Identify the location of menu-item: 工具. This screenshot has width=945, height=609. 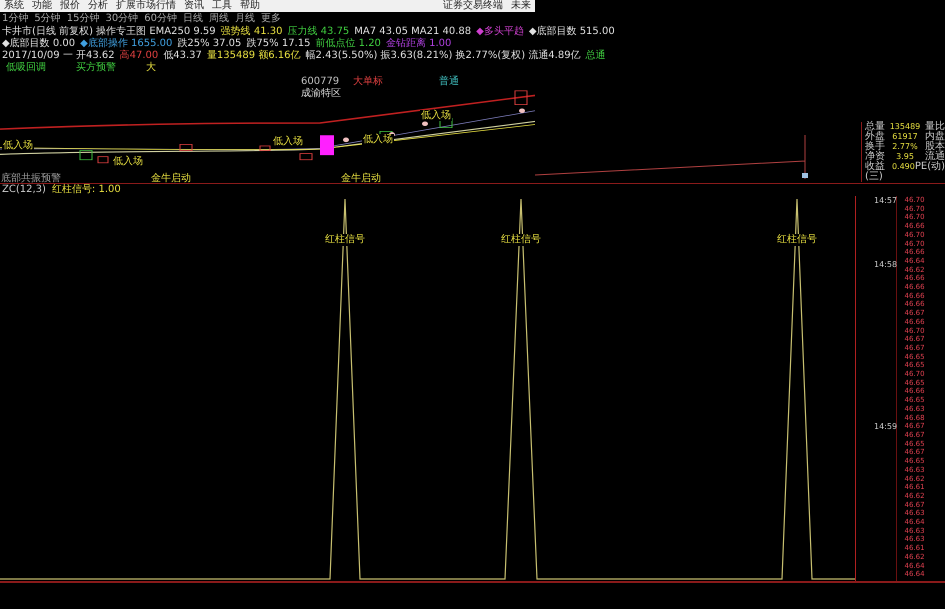
(222, 6).